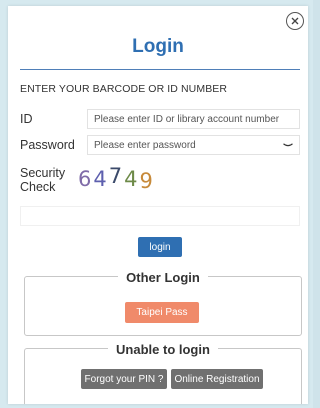 Image resolution: width=320 pixels, height=408 pixels. Describe the element at coordinates (145, 145) in the screenshot. I see `password-input-placeholder: Please enter password` at that location.